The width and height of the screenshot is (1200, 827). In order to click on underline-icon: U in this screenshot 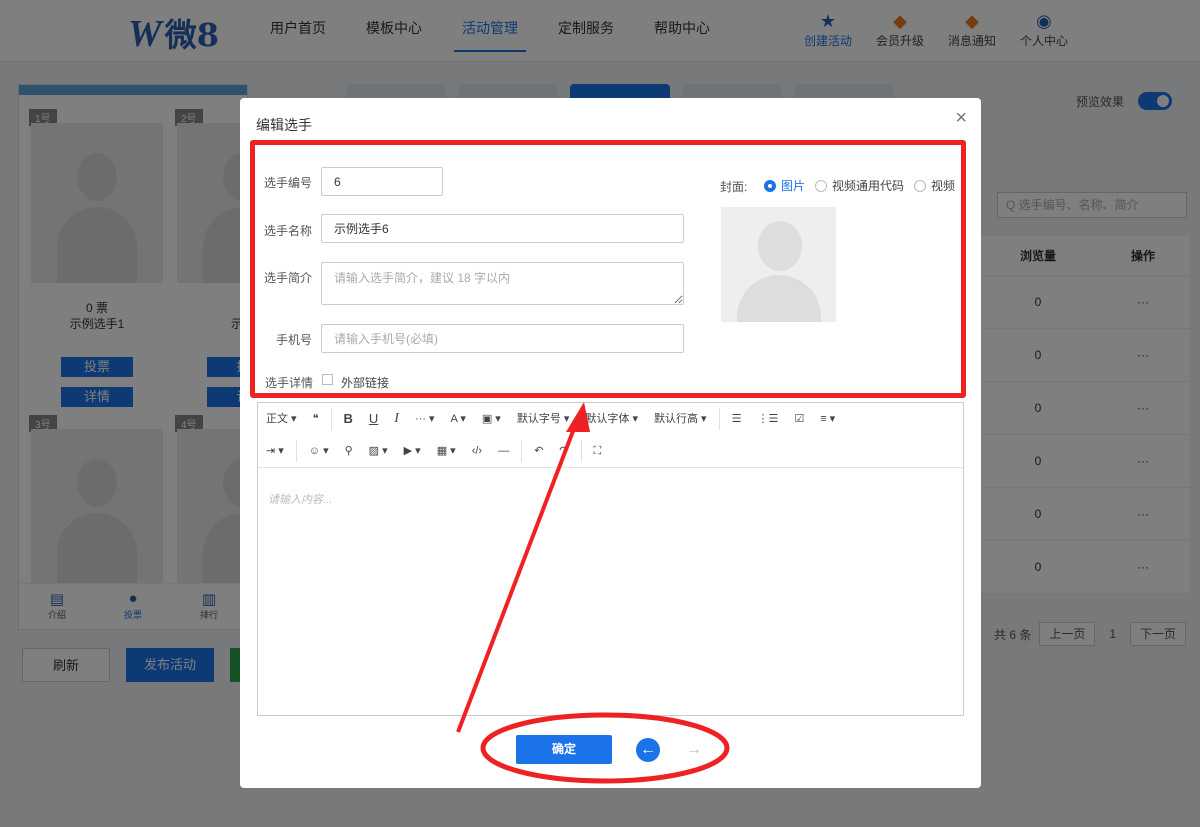, I will do `click(373, 419)`.